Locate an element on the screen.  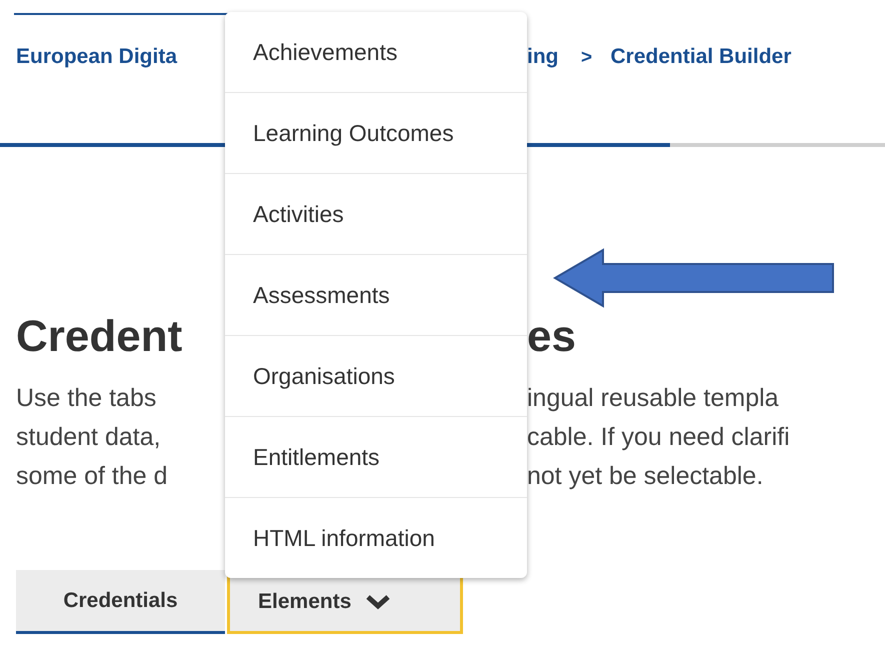
menu-item: Learning Outcomes is located at coordinates (376, 133).